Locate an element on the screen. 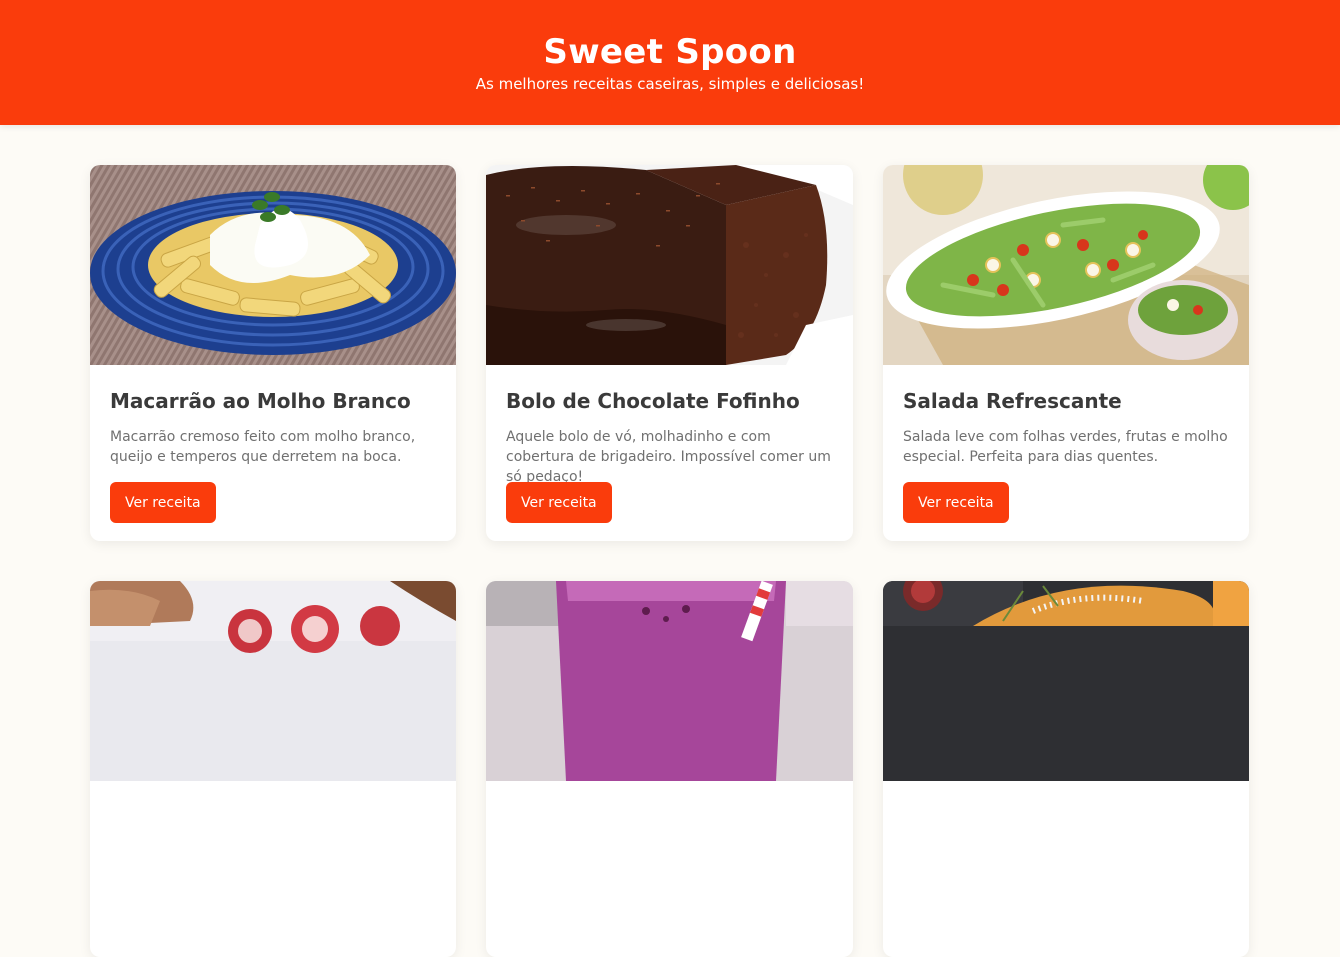 The width and height of the screenshot is (1340, 957). recipe-image-chocolate-cake is located at coordinates (669, 265).